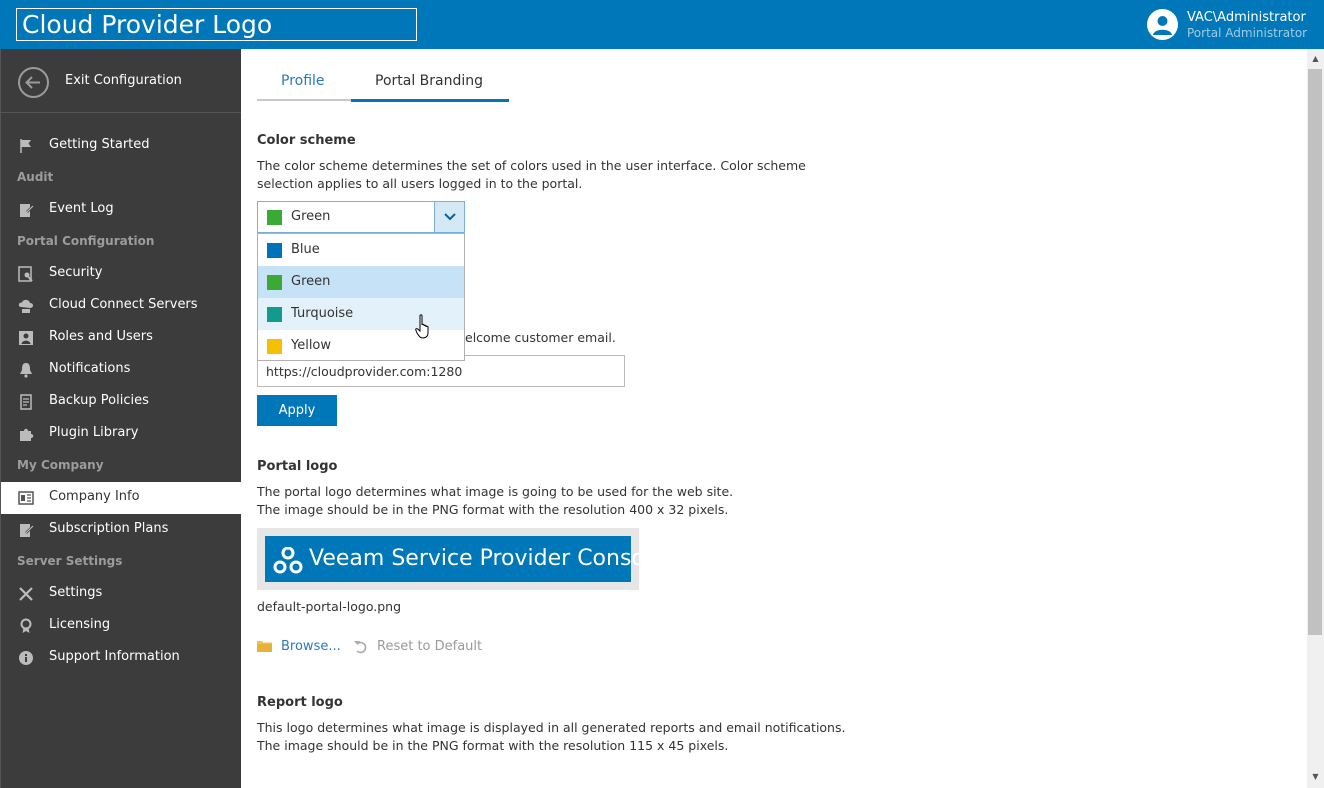 The width and height of the screenshot is (1324, 788). Describe the element at coordinates (264, 646) in the screenshot. I see `folder-icon` at that location.